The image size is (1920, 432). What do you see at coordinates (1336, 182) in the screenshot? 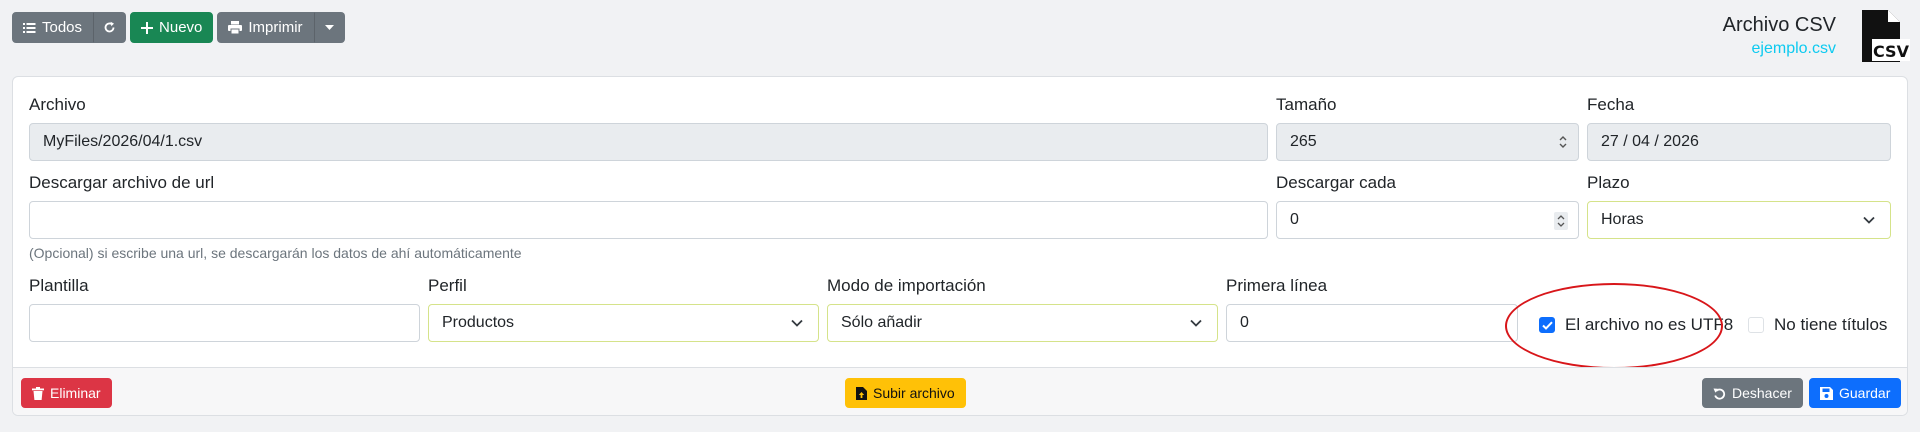
I see `download-every-label: Descargar cada` at bounding box center [1336, 182].